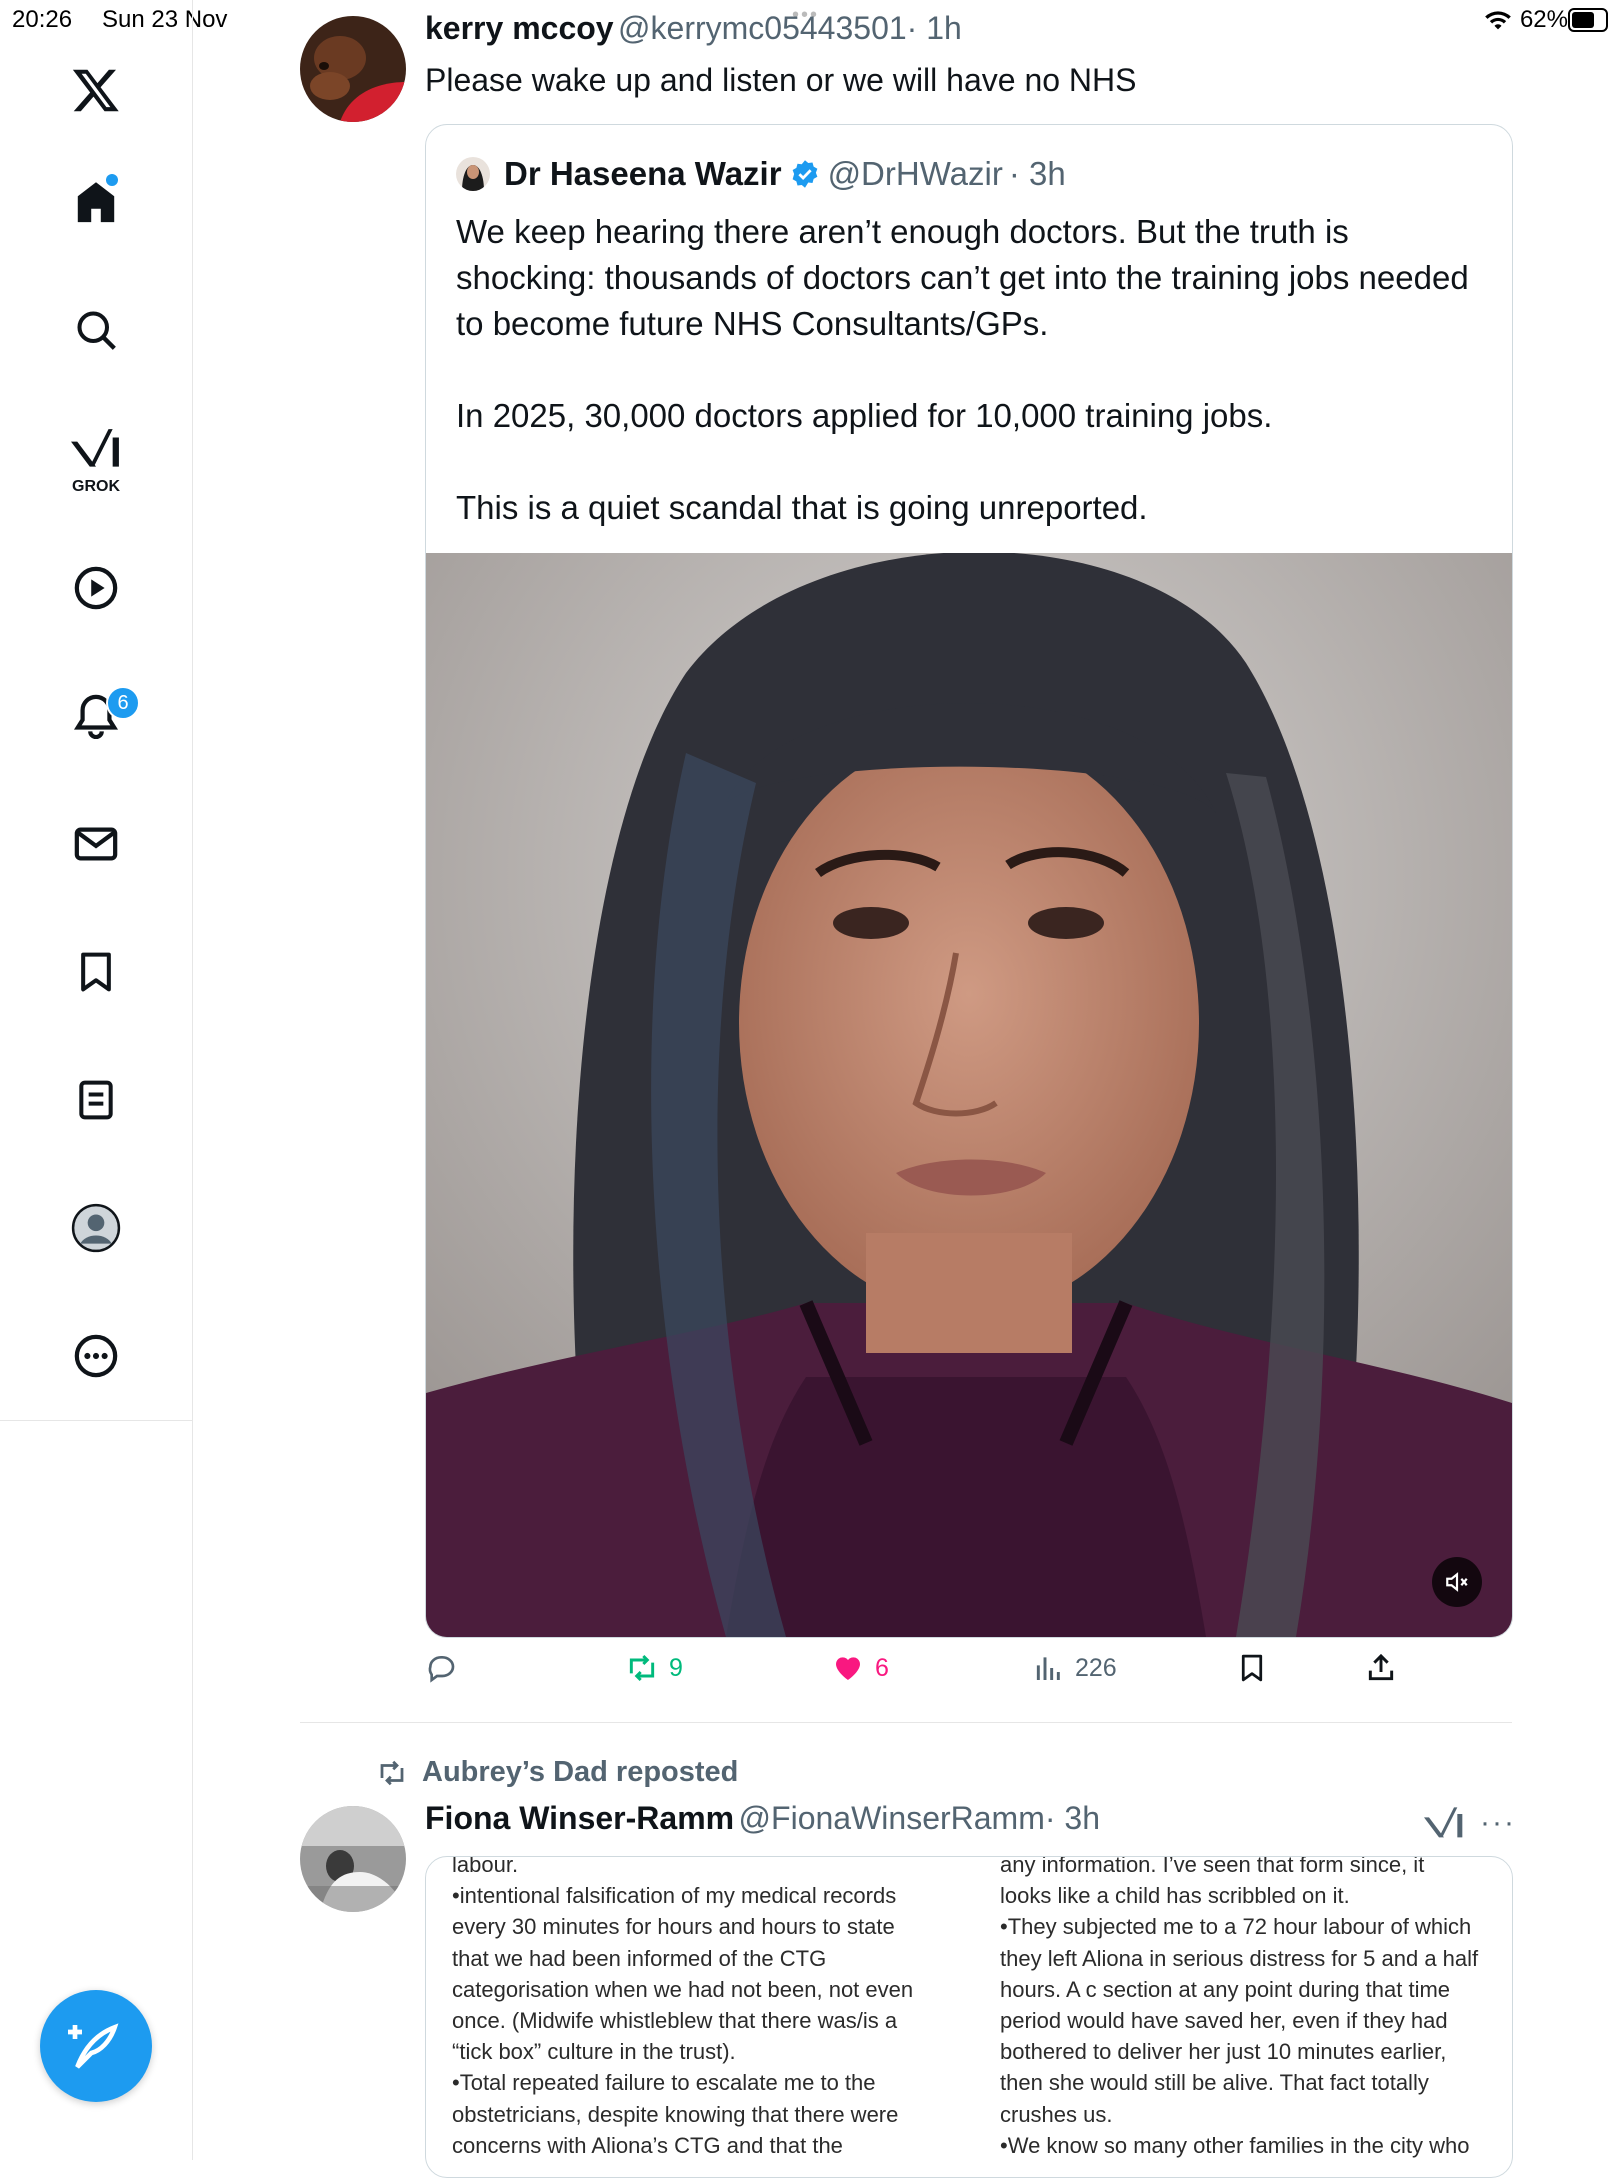  What do you see at coordinates (1037, 174) in the screenshot?
I see `quote-time: · 3h` at bounding box center [1037, 174].